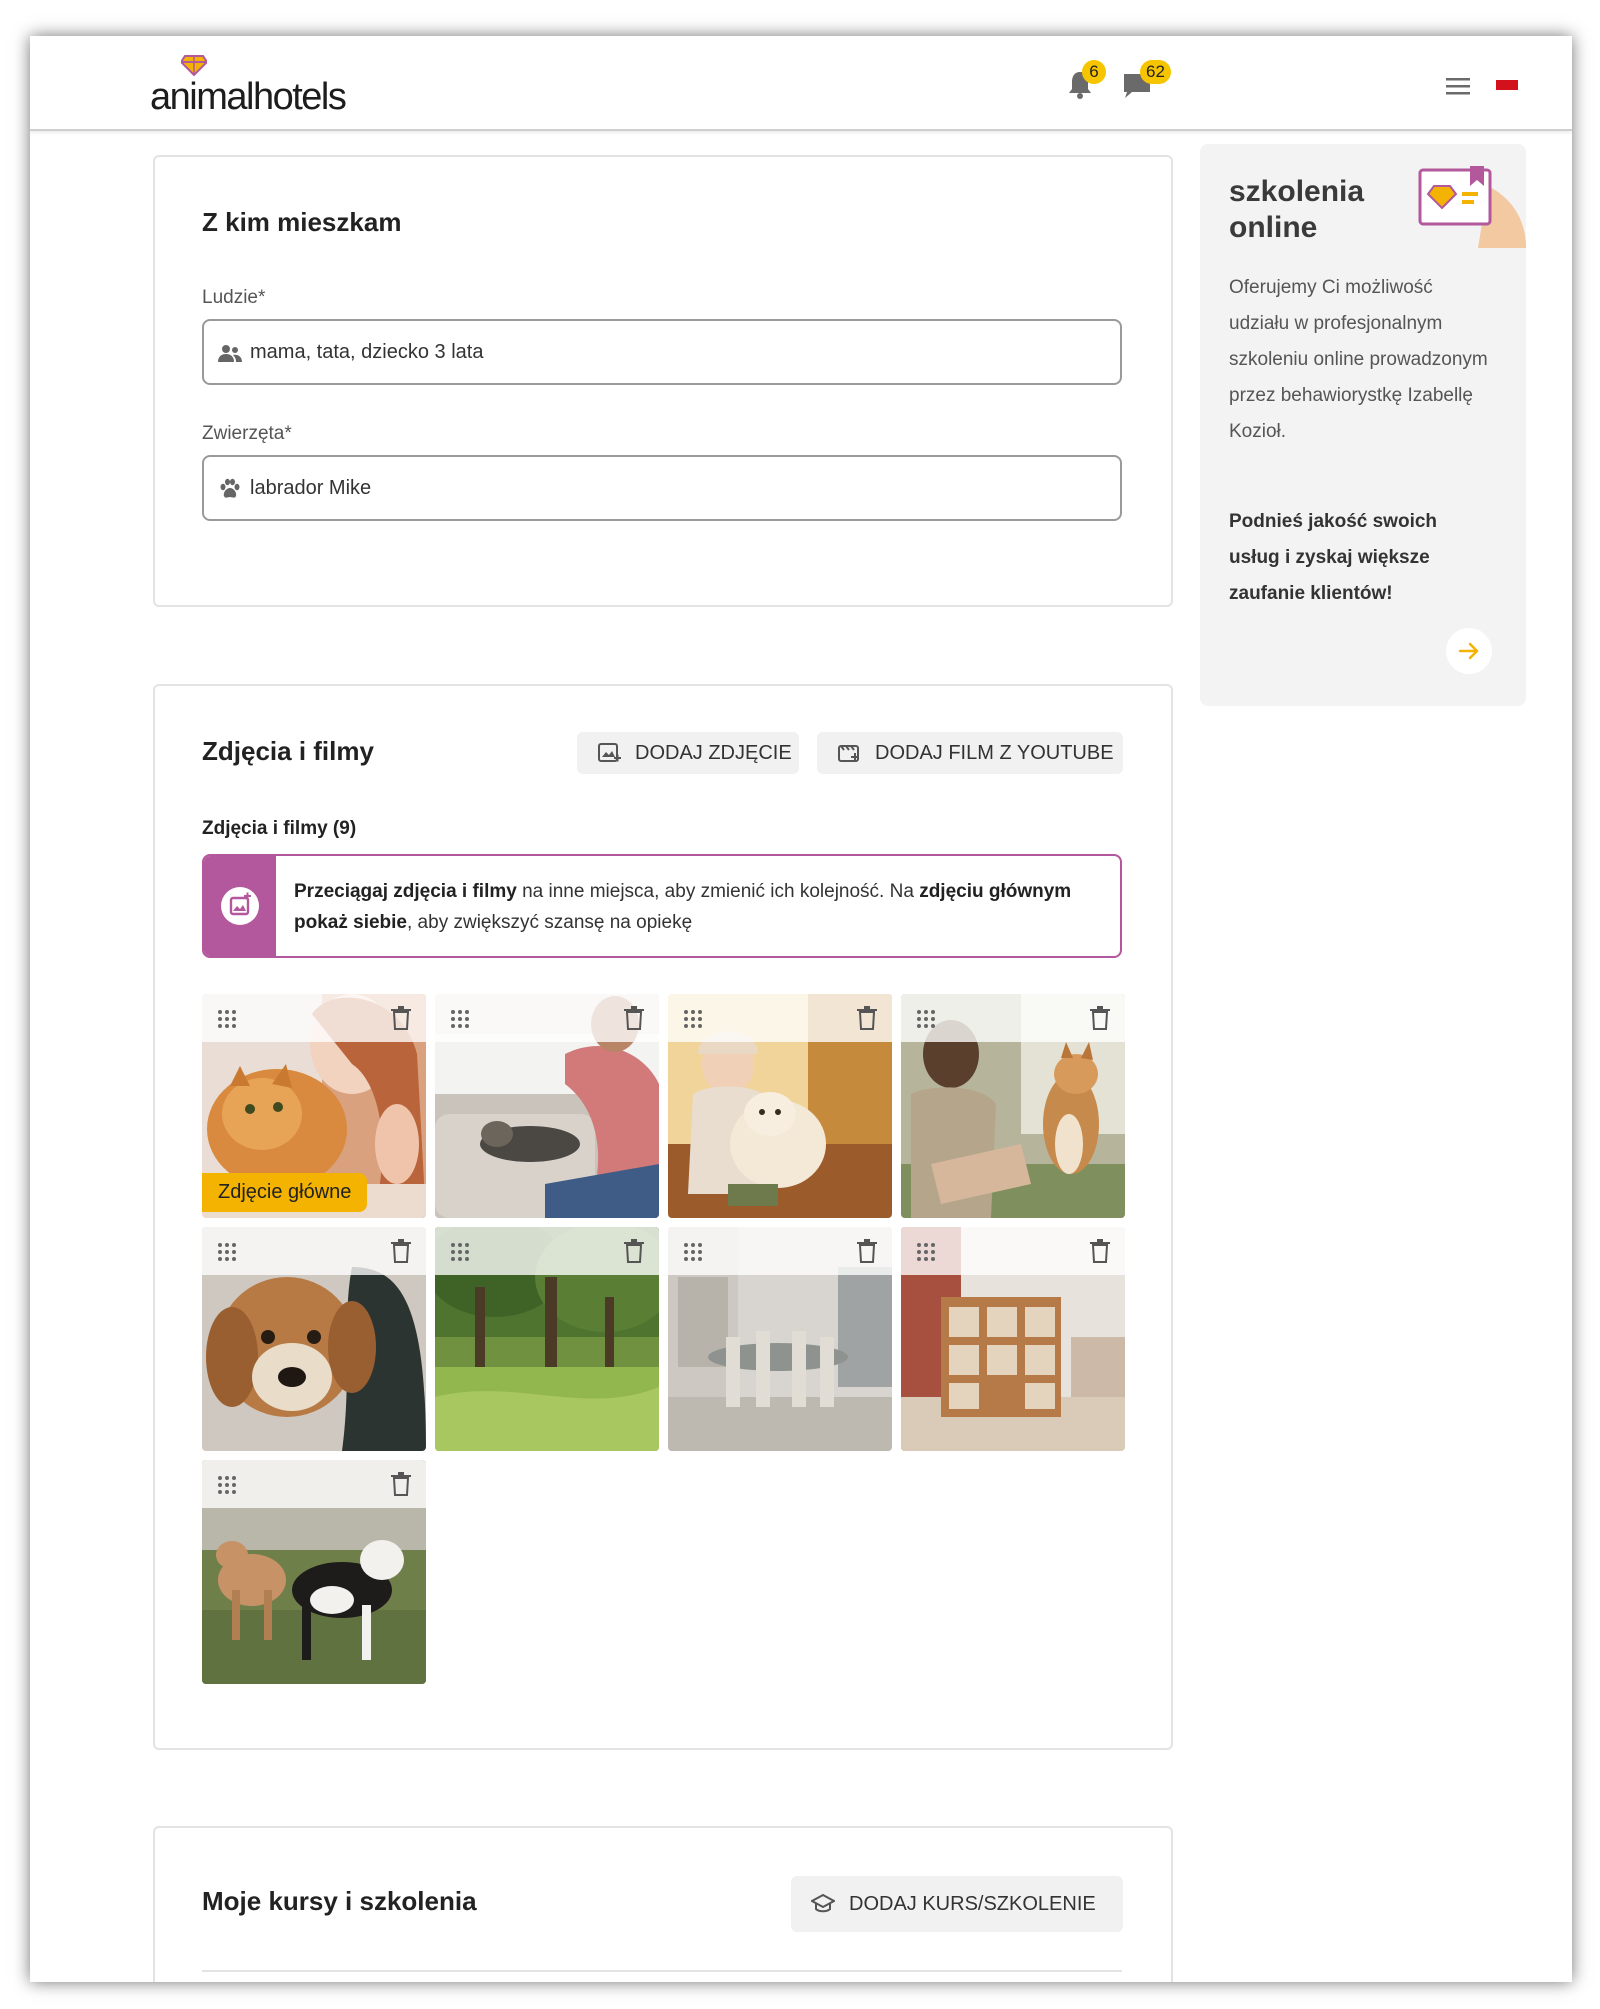 This screenshot has height=2009, width=1600. I want to click on main-photo-badge: Zdjęcie główne, so click(285, 1192).